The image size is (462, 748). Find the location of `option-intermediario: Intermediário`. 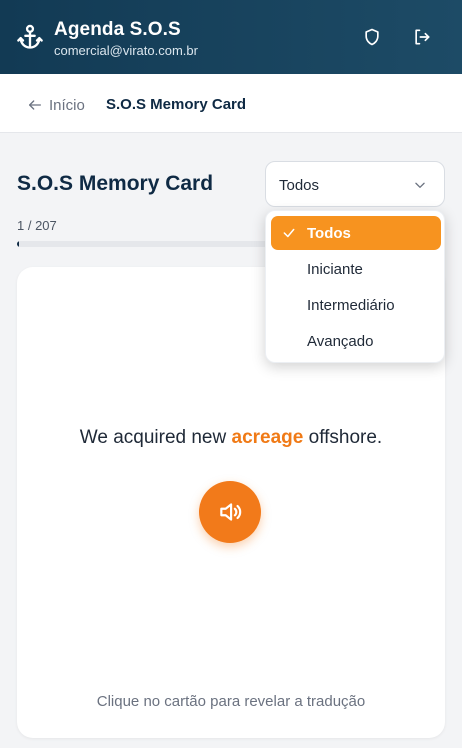

option-intermediario: Intermediário is located at coordinates (356, 305).